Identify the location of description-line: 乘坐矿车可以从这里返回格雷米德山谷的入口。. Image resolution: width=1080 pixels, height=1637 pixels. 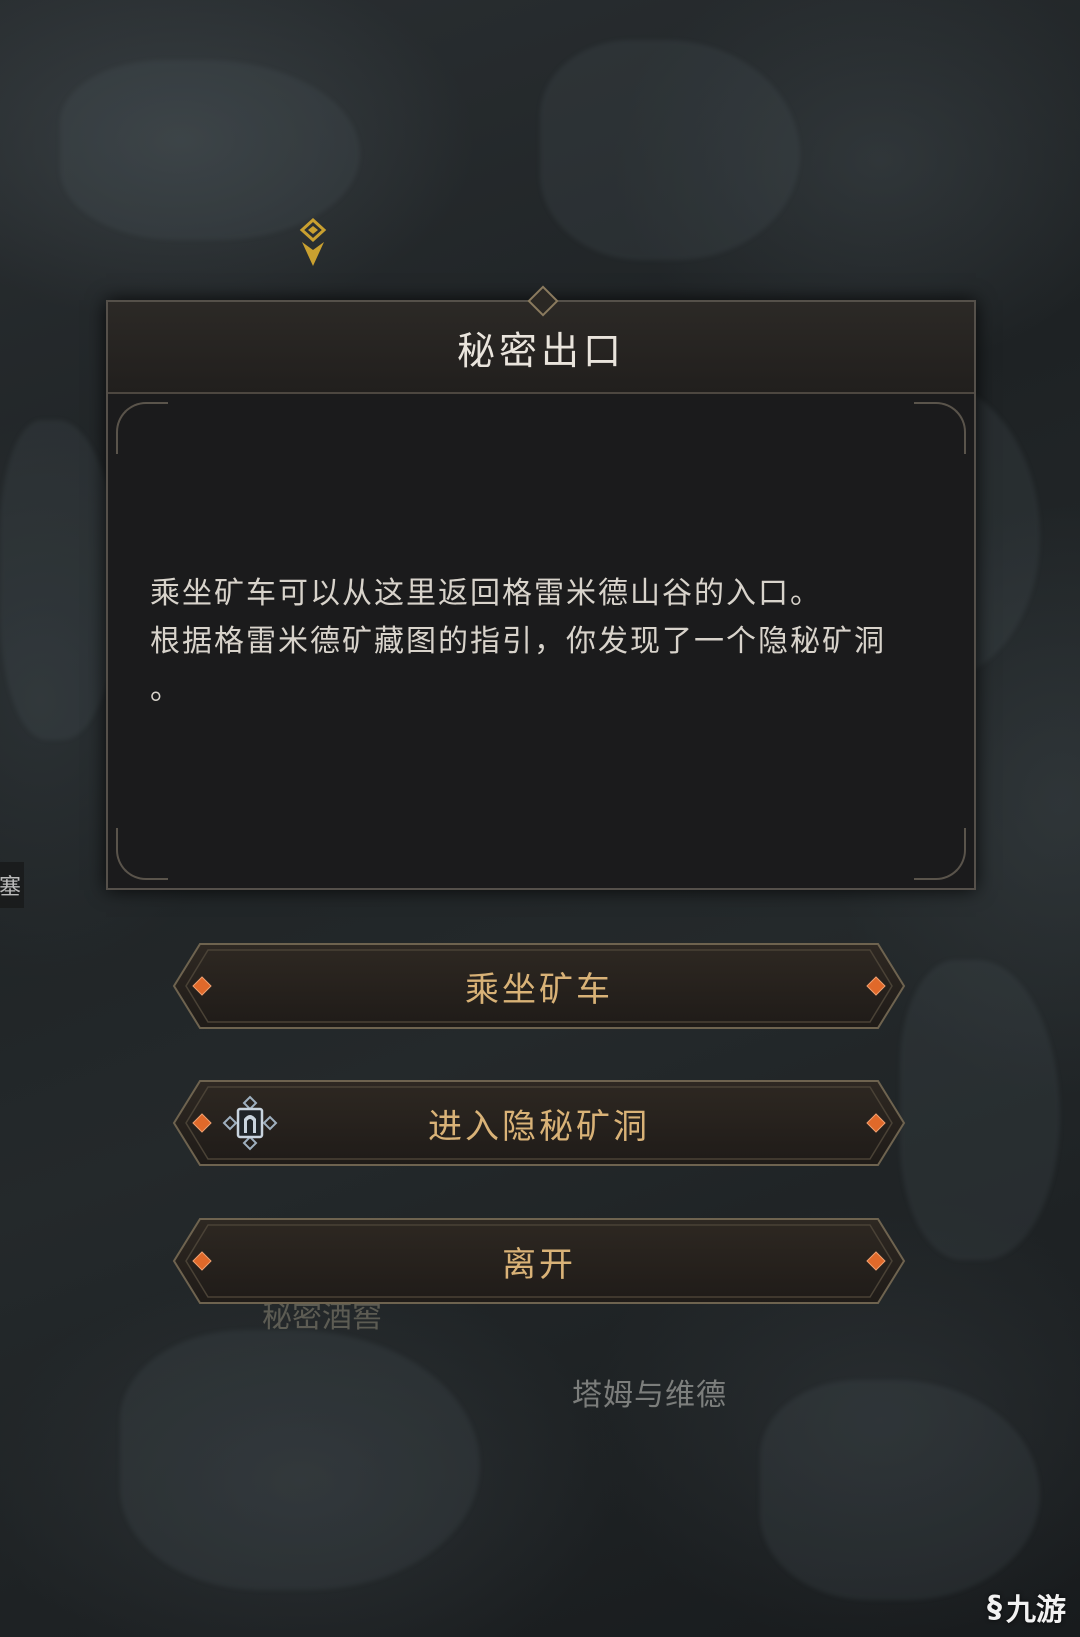
(486, 593).